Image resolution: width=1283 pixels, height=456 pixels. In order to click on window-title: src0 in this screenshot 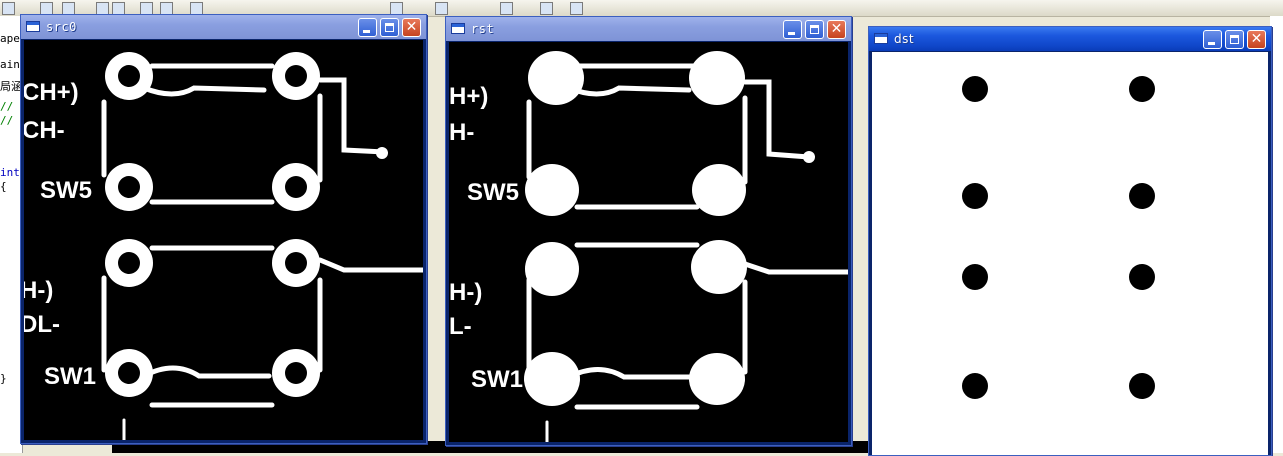, I will do `click(61, 27)`.